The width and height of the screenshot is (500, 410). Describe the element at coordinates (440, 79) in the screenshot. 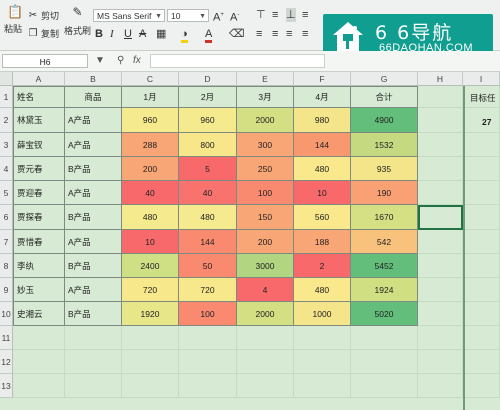

I see `column-header-h: H` at that location.